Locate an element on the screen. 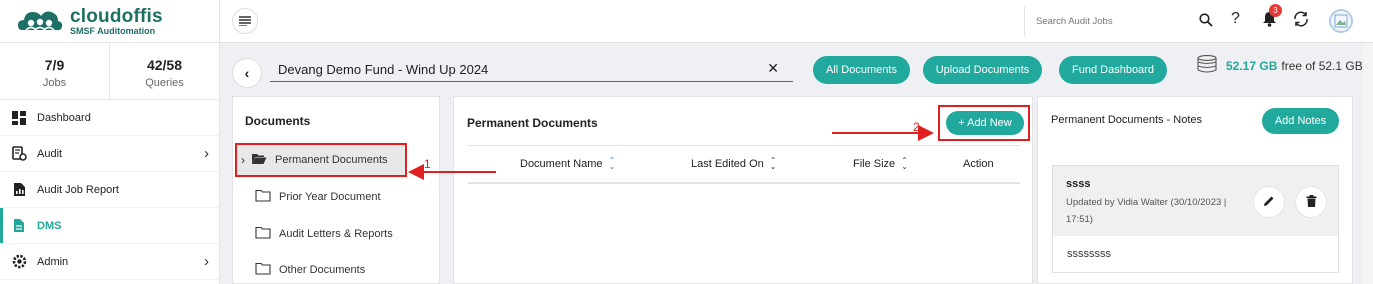 This screenshot has width=1373, height=284. column-action: Action is located at coordinates (978, 164).